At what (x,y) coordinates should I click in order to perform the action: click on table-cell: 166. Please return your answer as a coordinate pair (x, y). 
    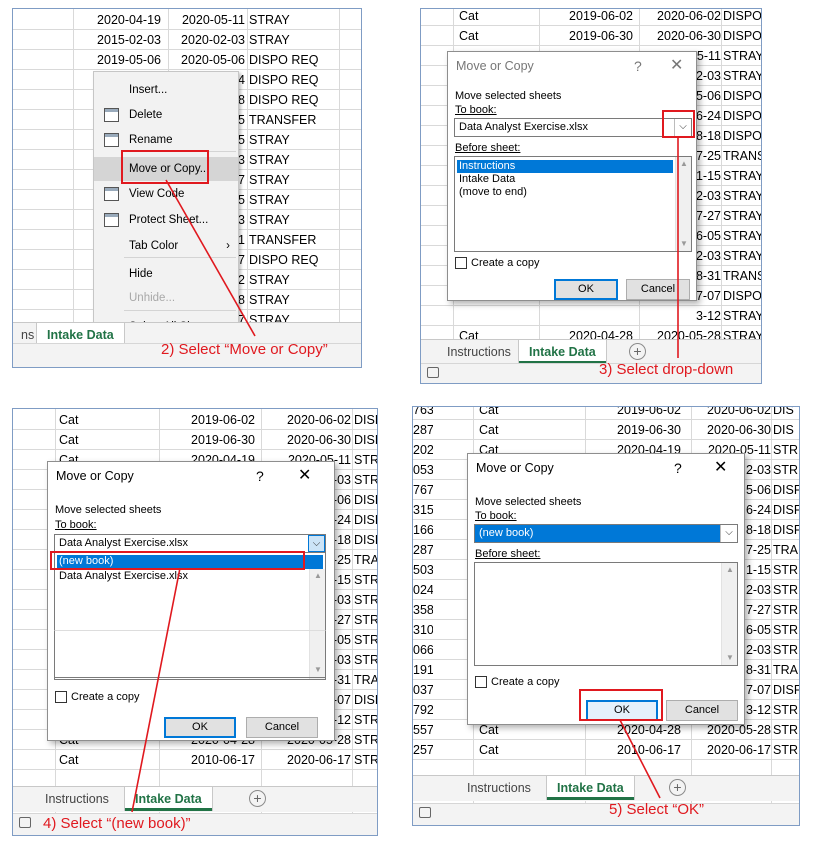
    Looking at the image, I should click on (423, 530).